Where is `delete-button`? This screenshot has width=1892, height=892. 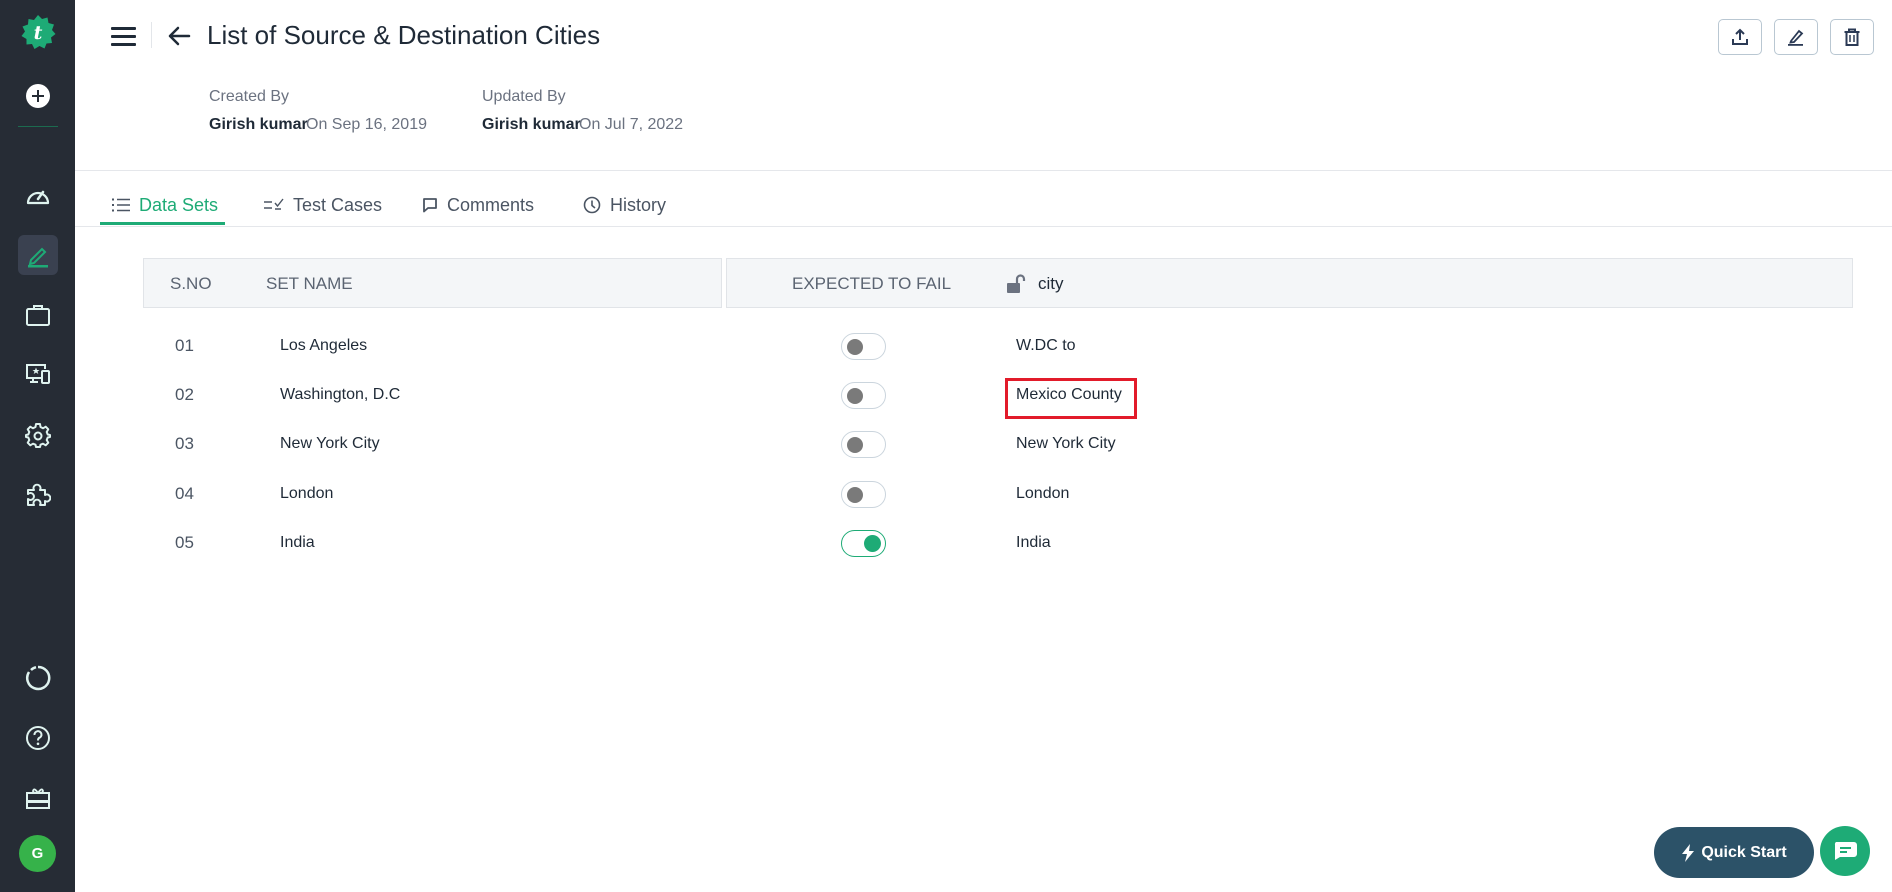
delete-button is located at coordinates (1852, 37).